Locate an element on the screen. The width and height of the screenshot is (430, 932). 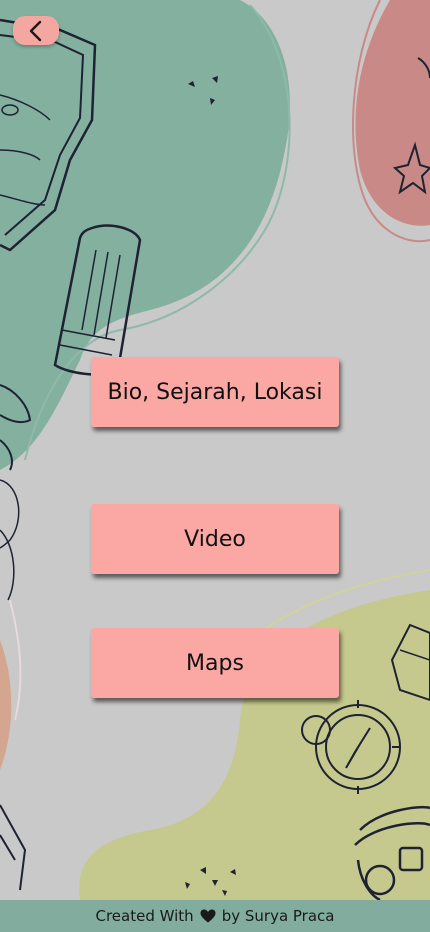
video-label: Video is located at coordinates (215, 539).